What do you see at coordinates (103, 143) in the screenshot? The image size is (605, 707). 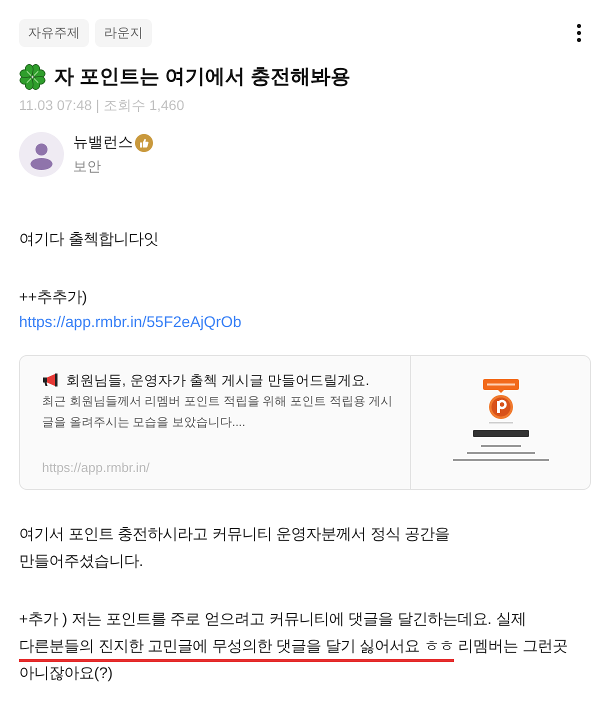 I see `author-name: 뉴밸런스` at bounding box center [103, 143].